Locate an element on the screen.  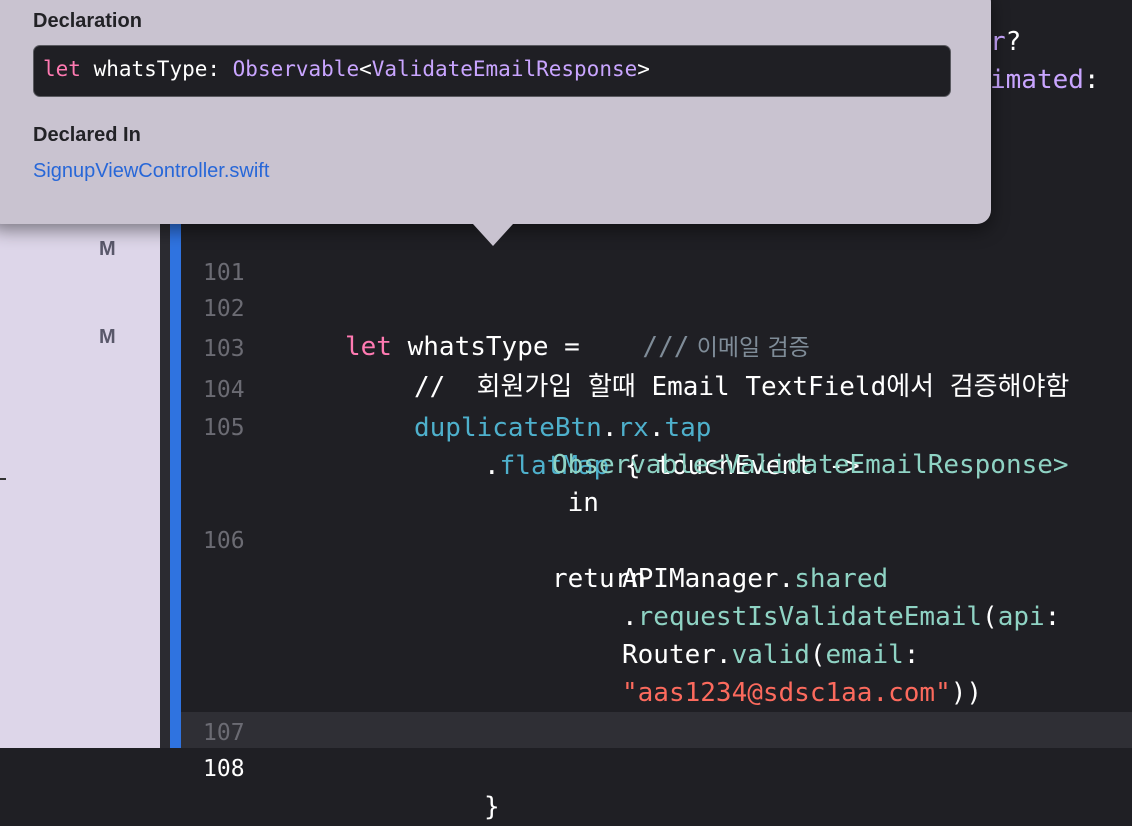
navigator-divider is located at coordinates (3, 479).